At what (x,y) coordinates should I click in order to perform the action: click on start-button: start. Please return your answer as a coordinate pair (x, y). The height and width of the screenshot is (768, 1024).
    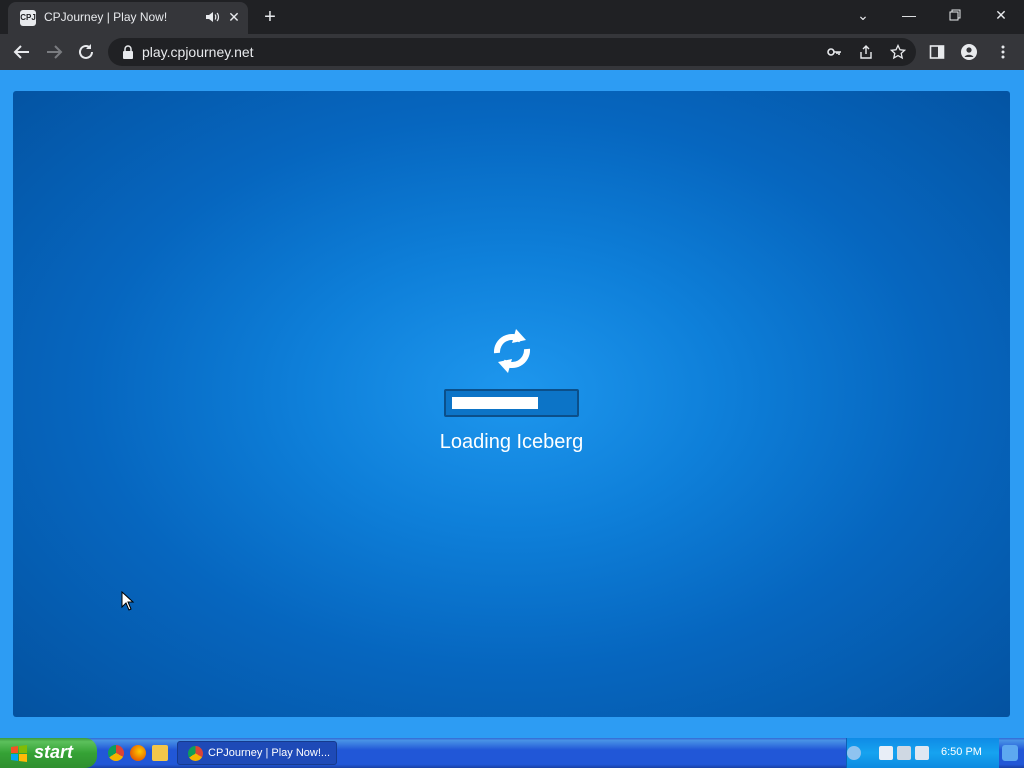
    Looking at the image, I should click on (48, 753).